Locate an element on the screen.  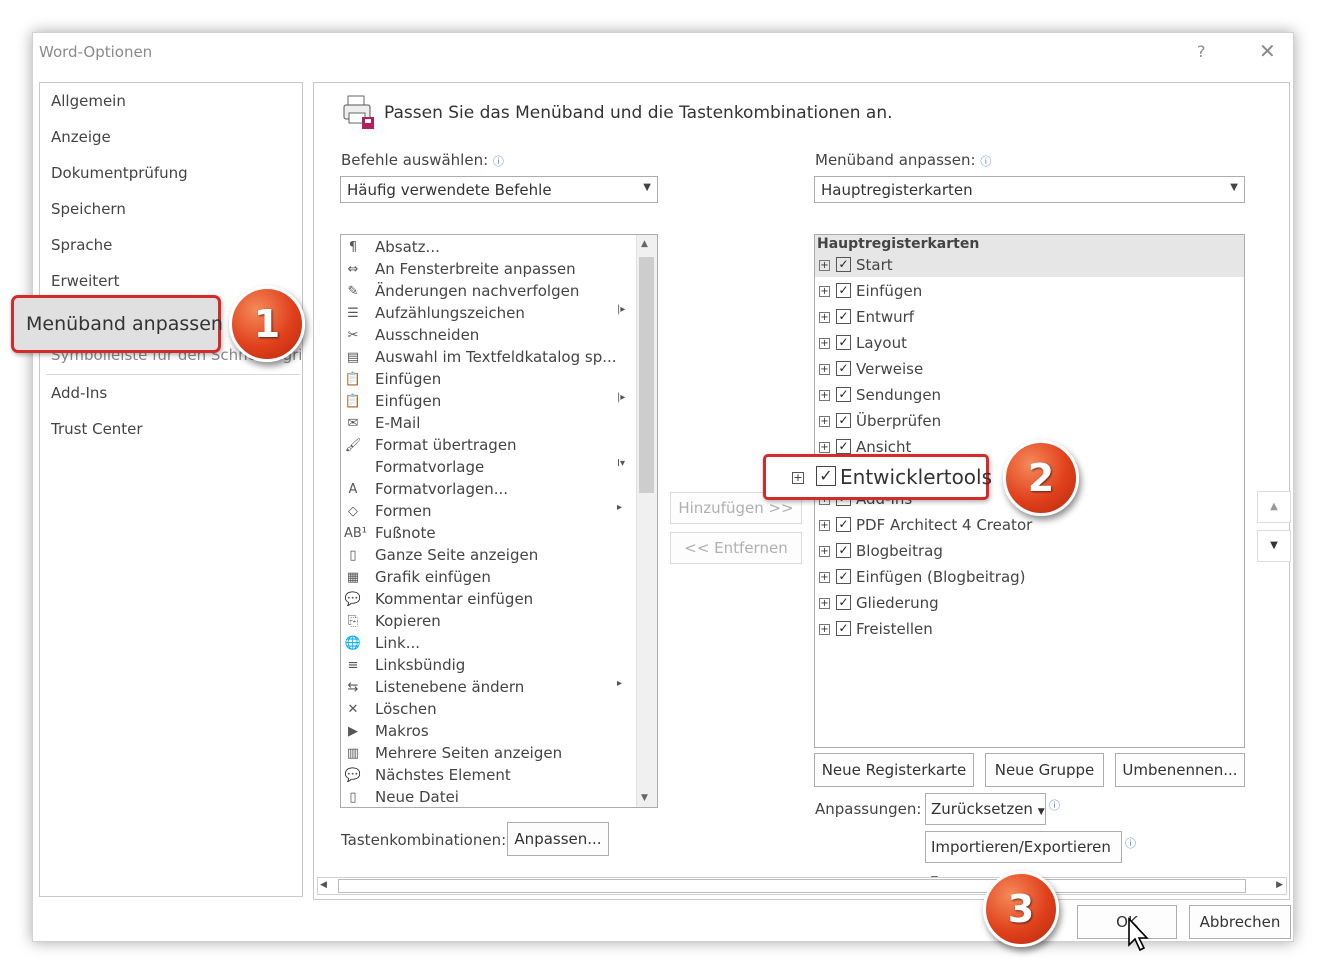
commands-scrollbar: ▲ ▼ is located at coordinates (646, 521).